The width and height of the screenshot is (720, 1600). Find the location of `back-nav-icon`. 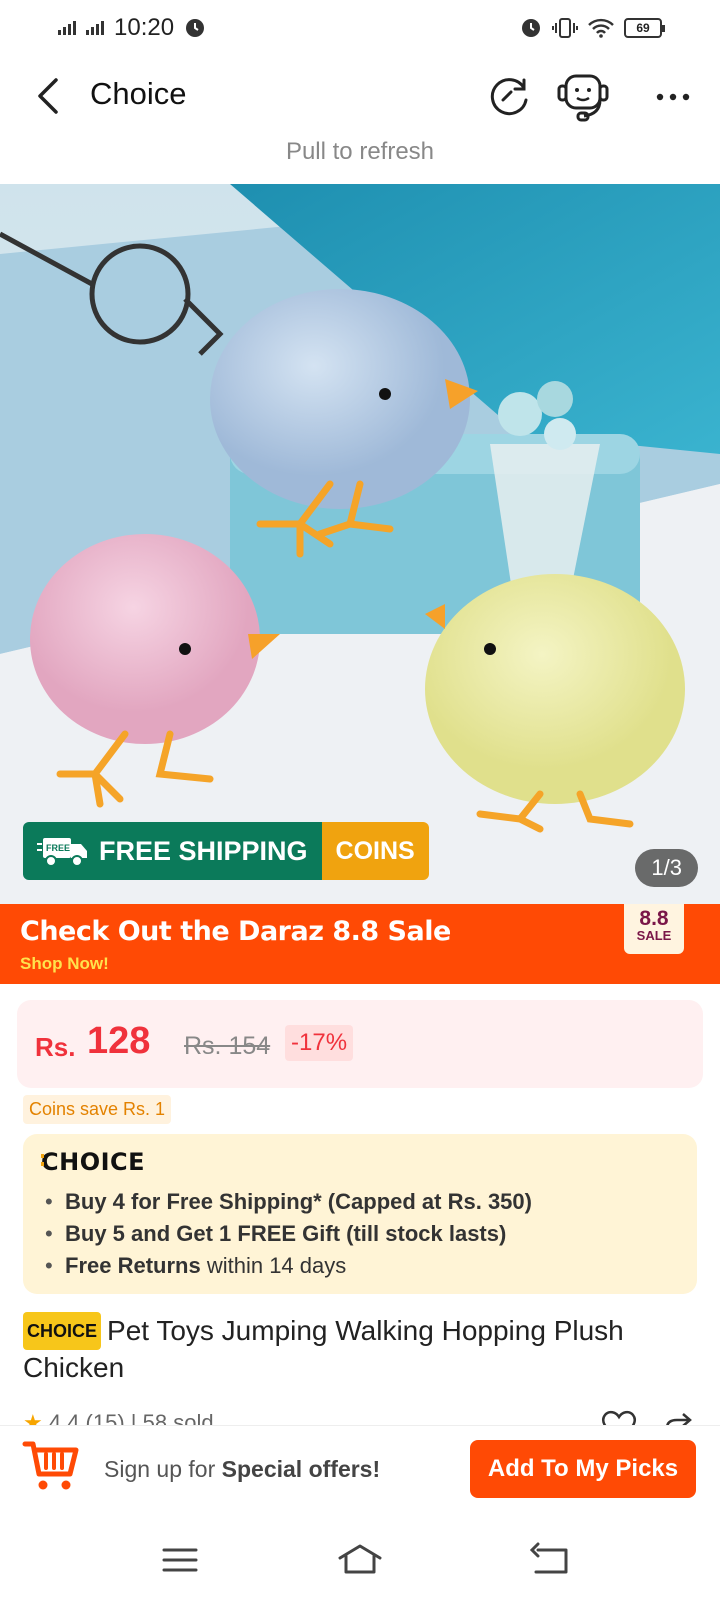

back-nav-icon is located at coordinates (550, 1560).